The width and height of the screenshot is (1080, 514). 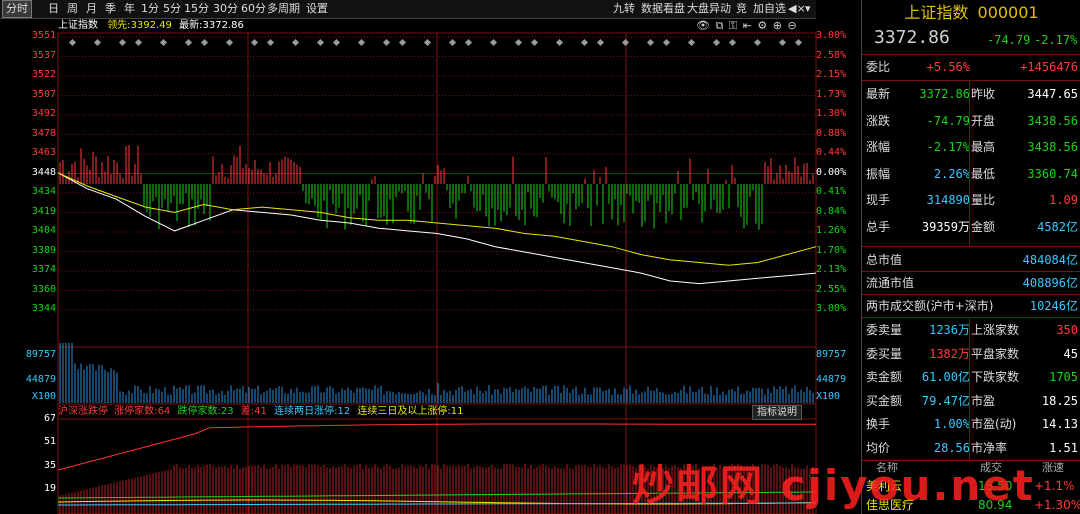 I want to click on chart-tools: 👁 ⧉ ⚿ ⇤ ⚙ ⊕ ⊖, so click(x=746, y=26).